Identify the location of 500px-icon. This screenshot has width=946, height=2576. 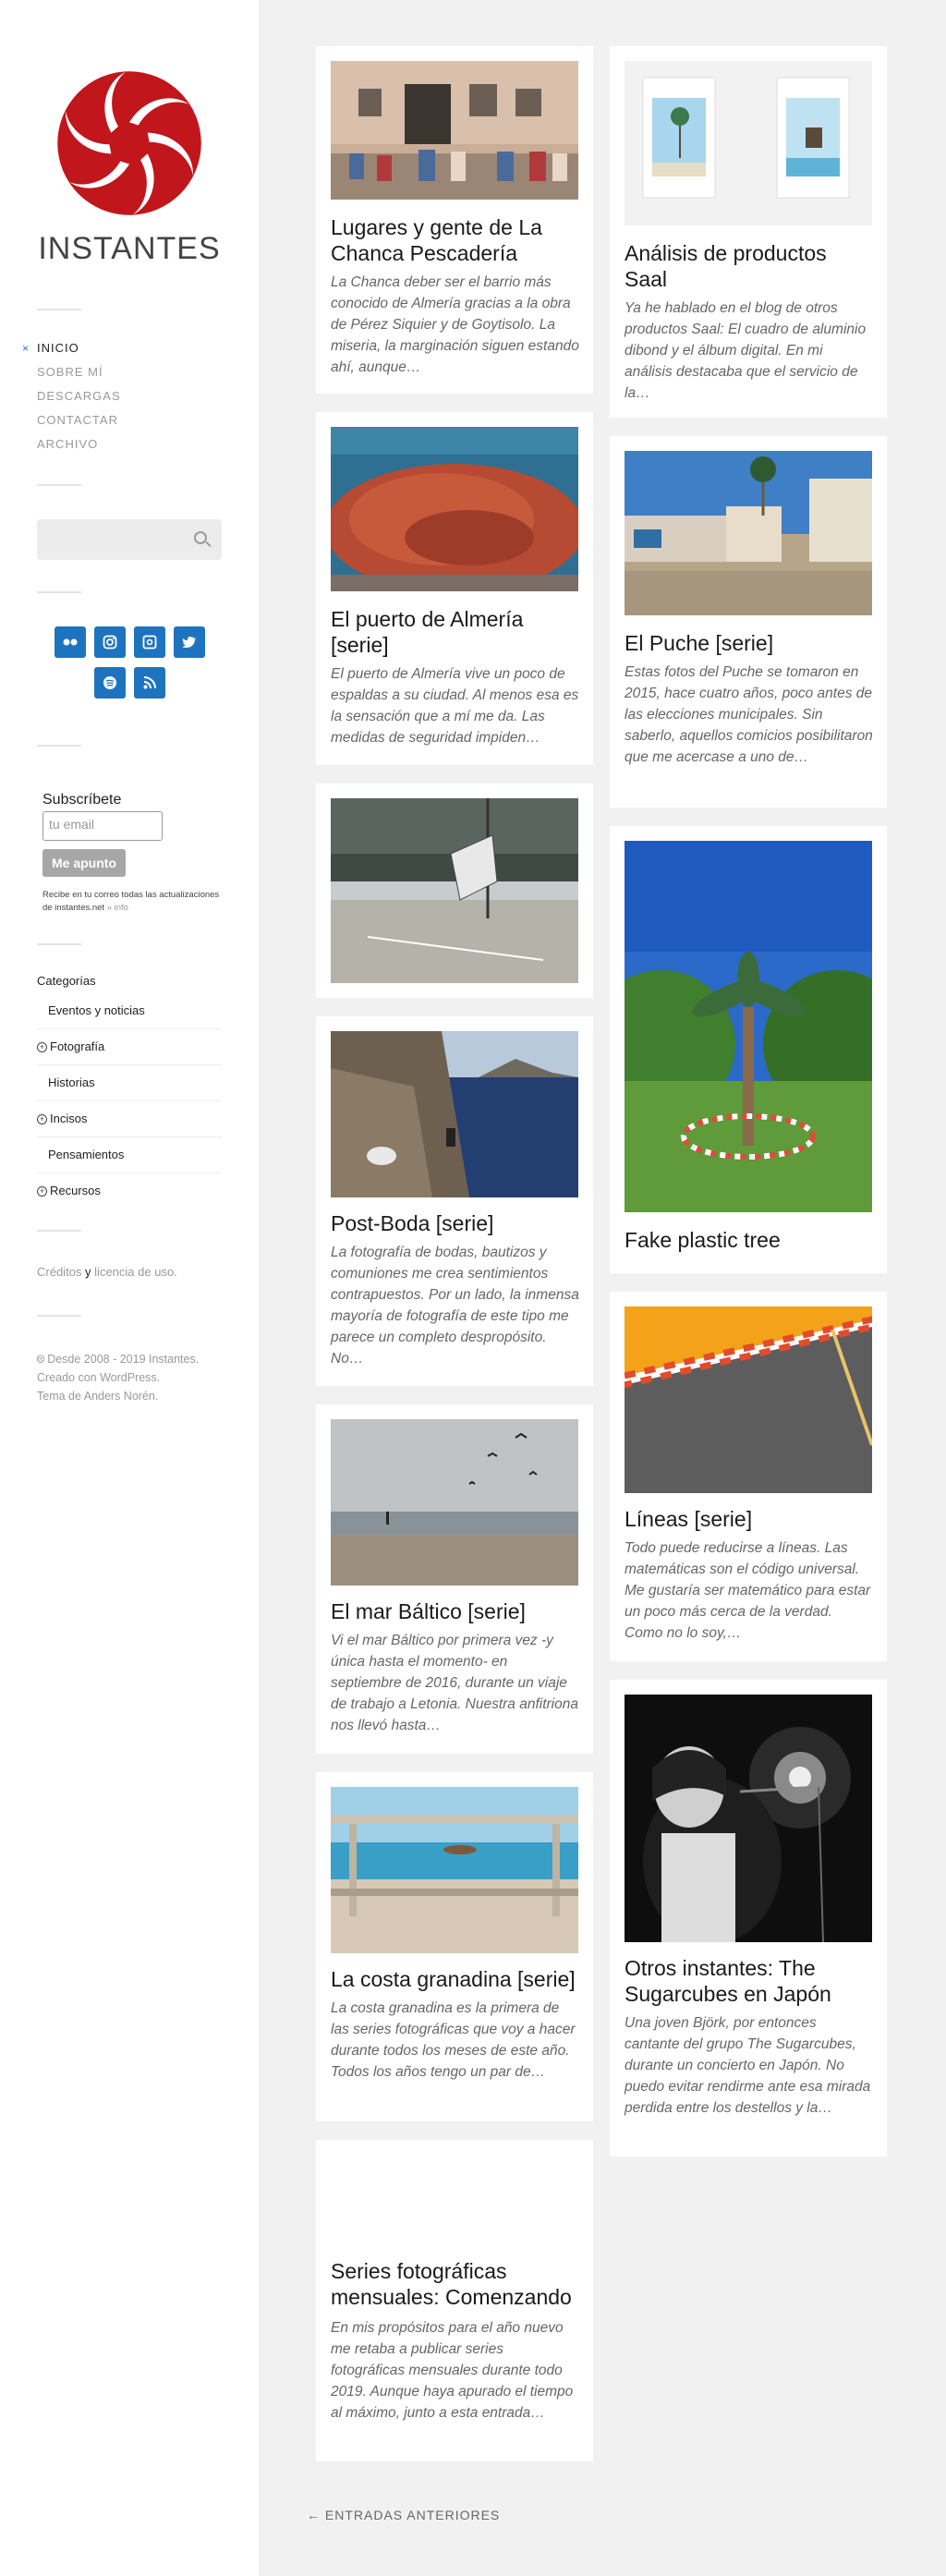
(149, 642).